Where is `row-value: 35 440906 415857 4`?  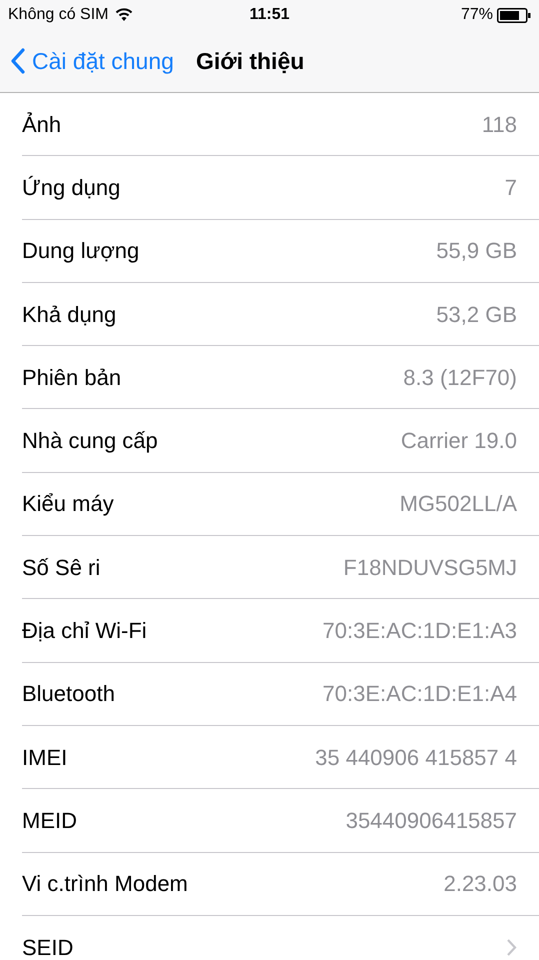 row-value: 35 440906 415857 4 is located at coordinates (416, 758).